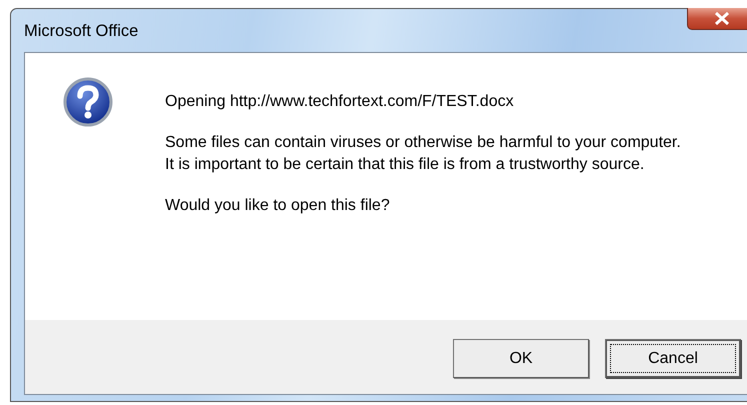 Image resolution: width=747 pixels, height=405 pixels. What do you see at coordinates (81, 31) in the screenshot?
I see `window-title: Microsoft Office` at bounding box center [81, 31].